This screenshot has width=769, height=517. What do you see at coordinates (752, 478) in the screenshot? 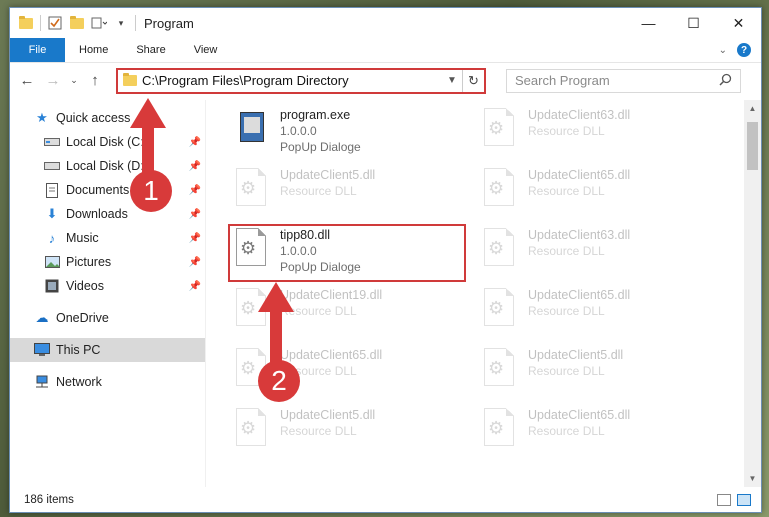
I see `scroll-down-icon: ▼` at bounding box center [752, 478].